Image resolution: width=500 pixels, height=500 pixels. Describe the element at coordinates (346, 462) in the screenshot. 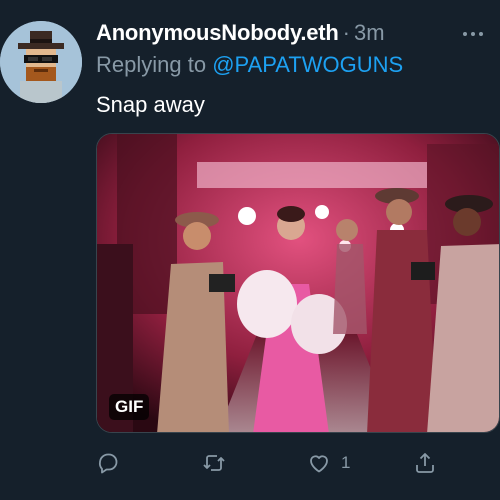

I see `like-count: 1` at that location.